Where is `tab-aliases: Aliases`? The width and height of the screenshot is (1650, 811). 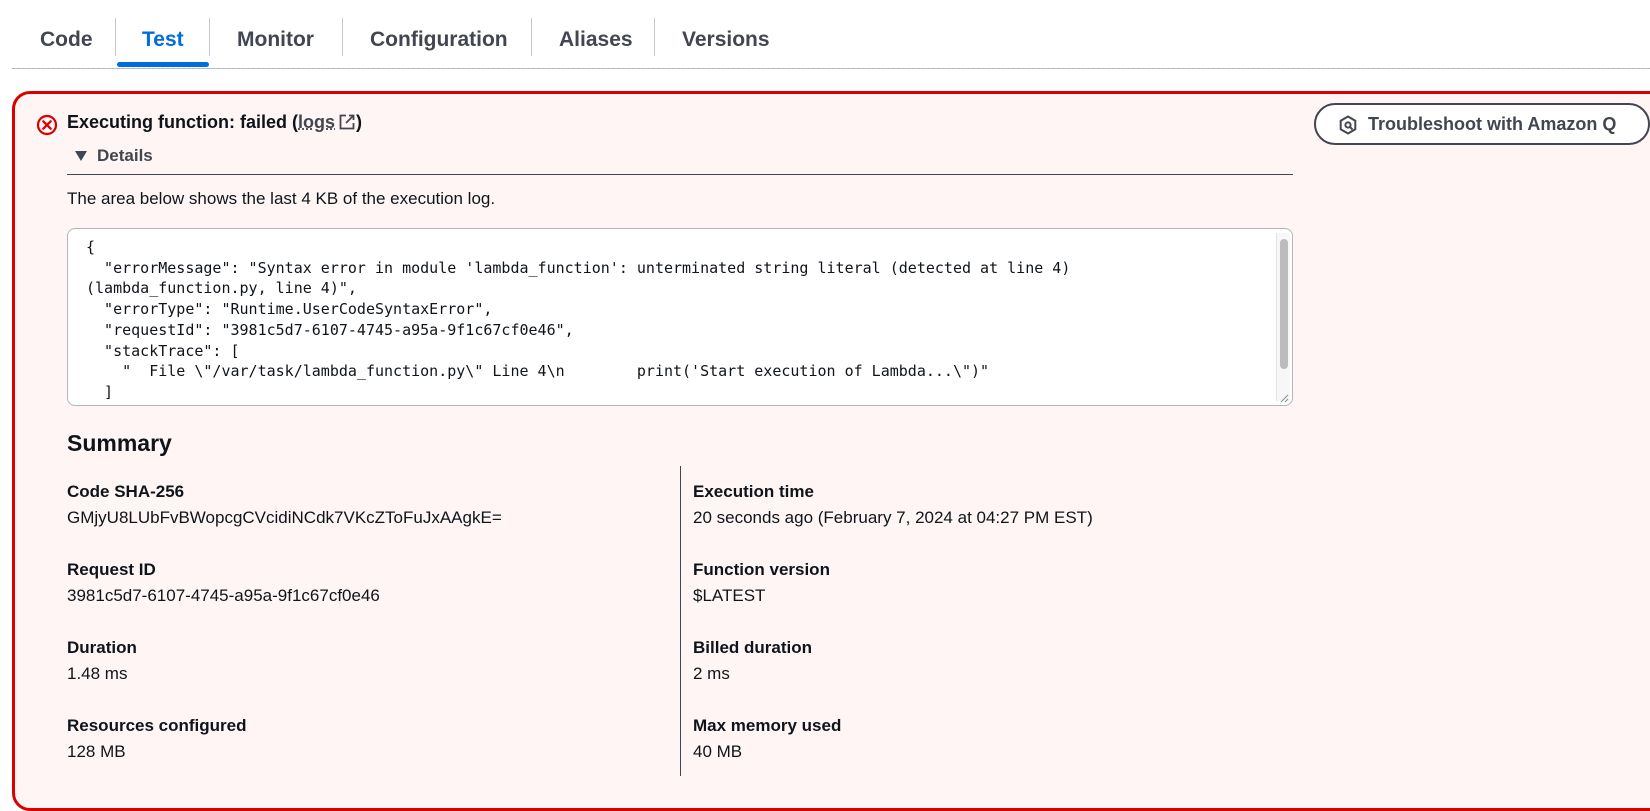
tab-aliases: Aliases is located at coordinates (596, 40).